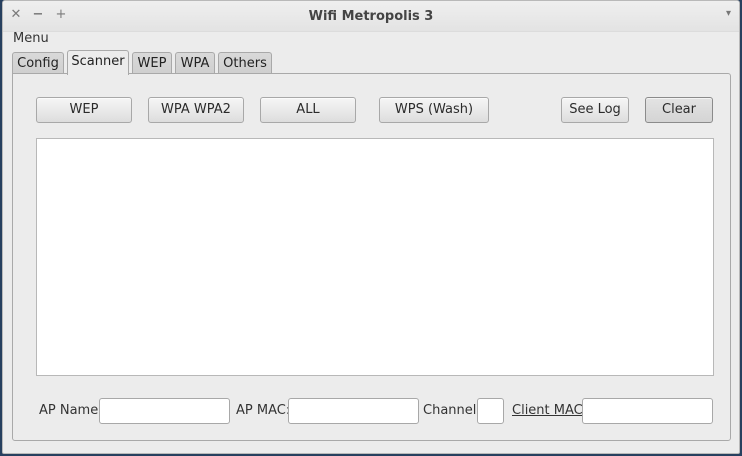 This screenshot has width=742, height=456. What do you see at coordinates (308, 110) in the screenshot?
I see `scan-all-button: ALL` at bounding box center [308, 110].